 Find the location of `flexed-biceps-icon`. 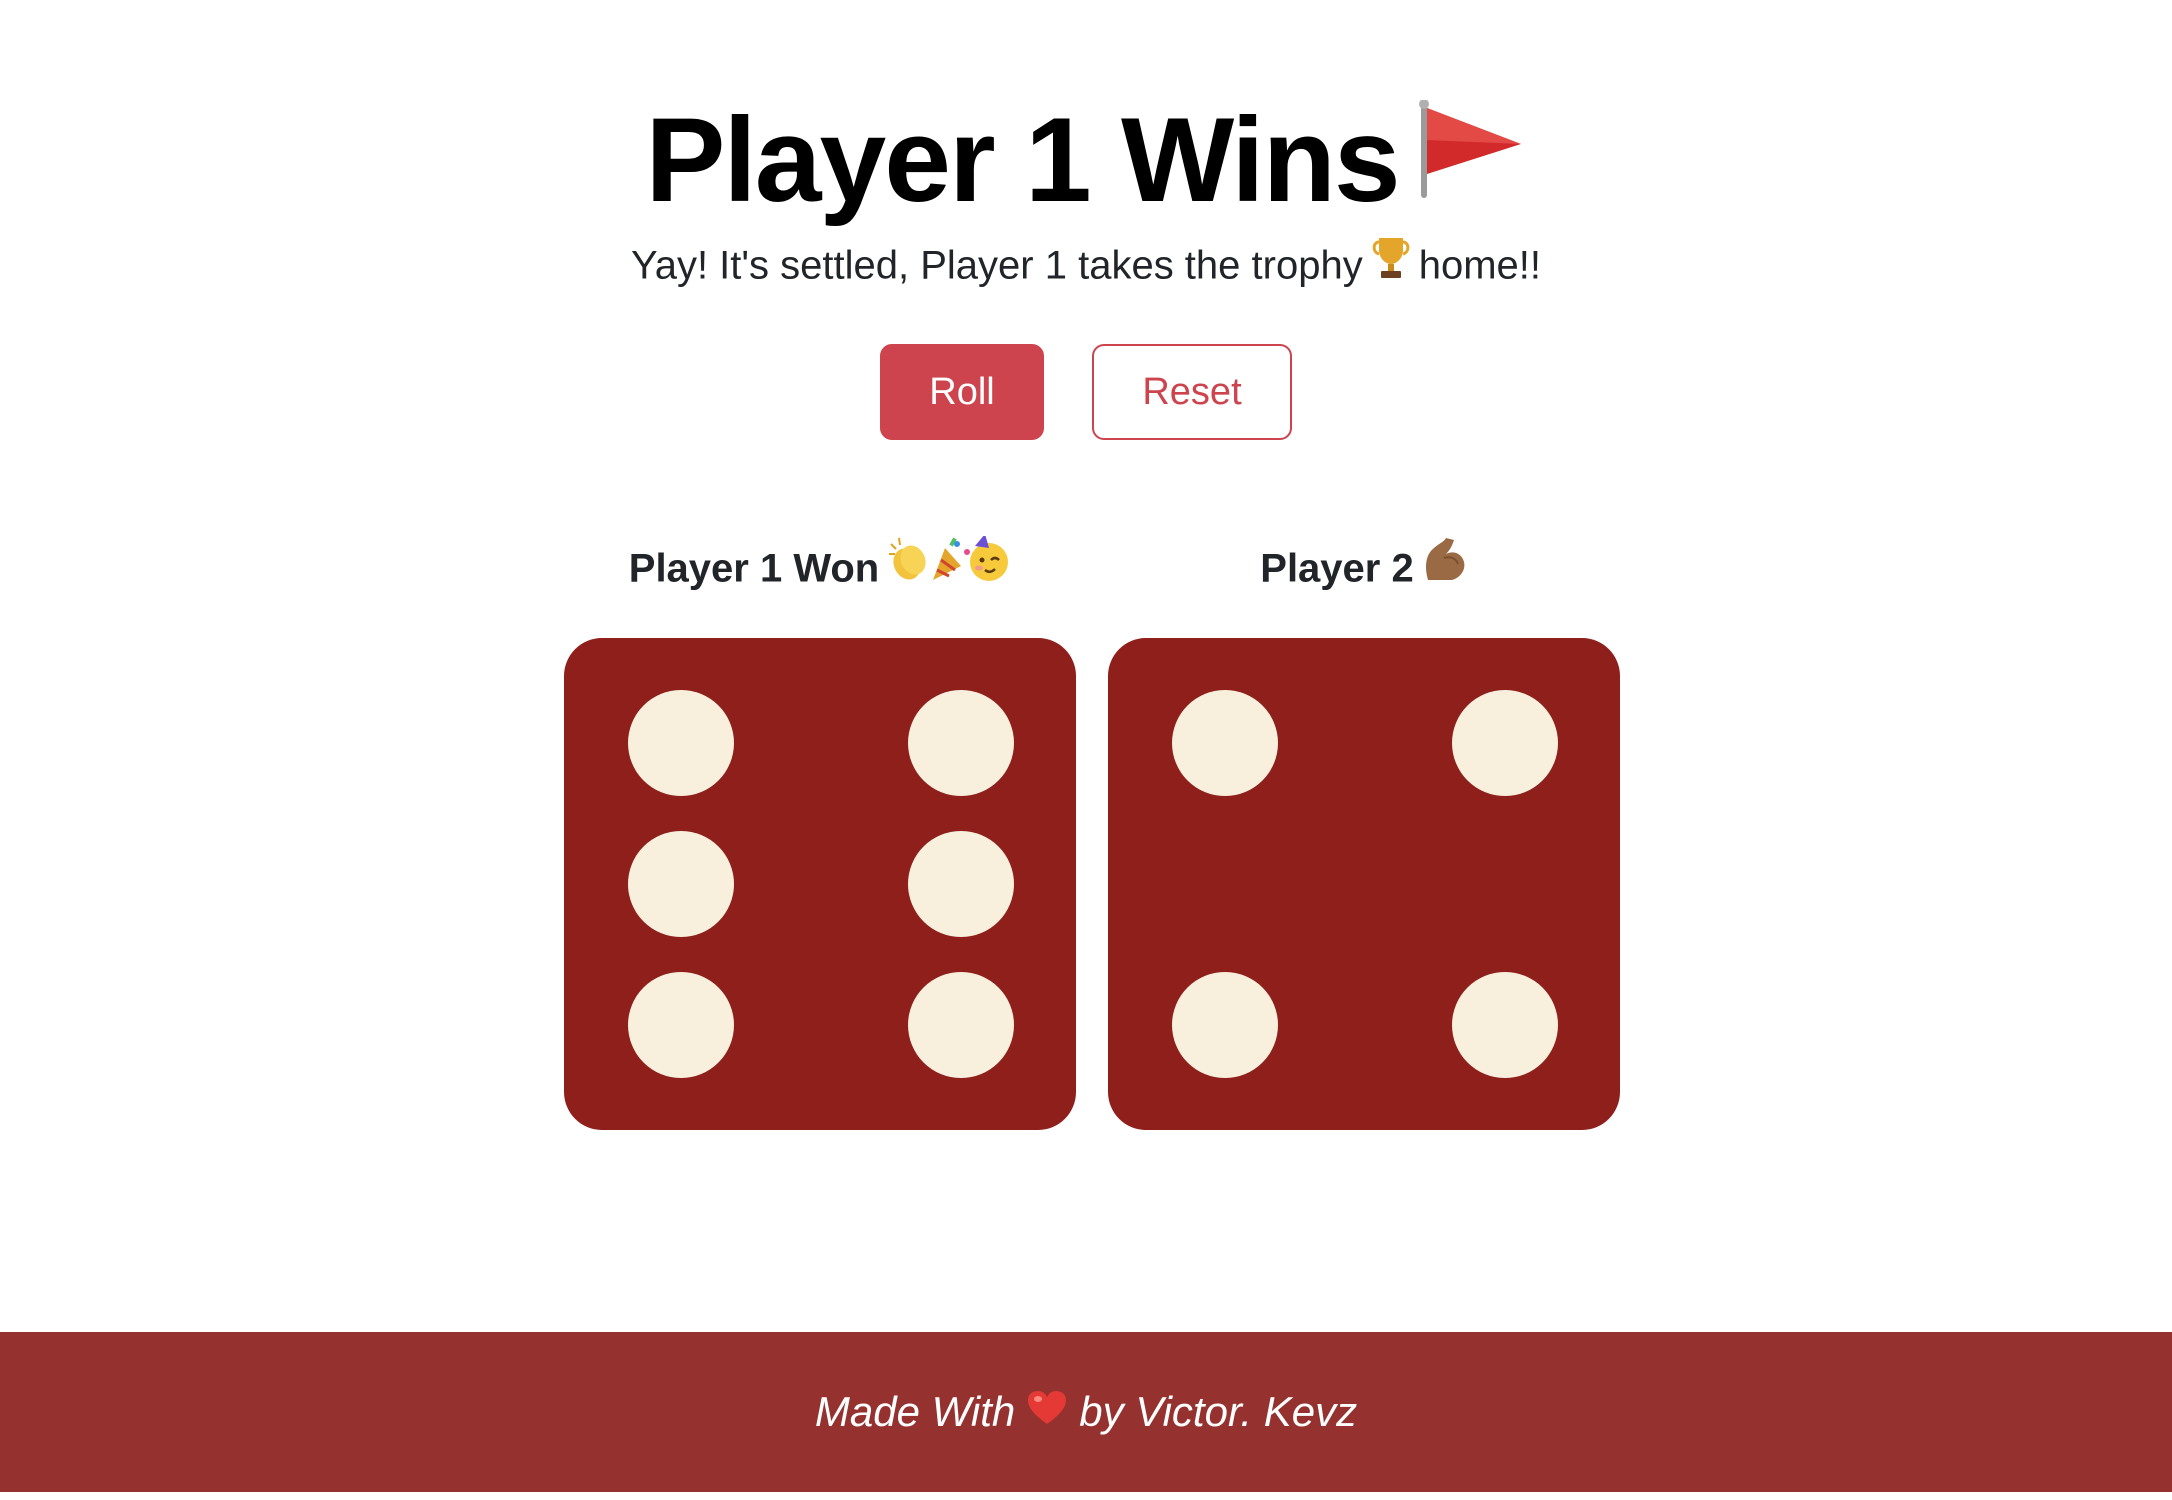

flexed-biceps-icon is located at coordinates (1445, 567).